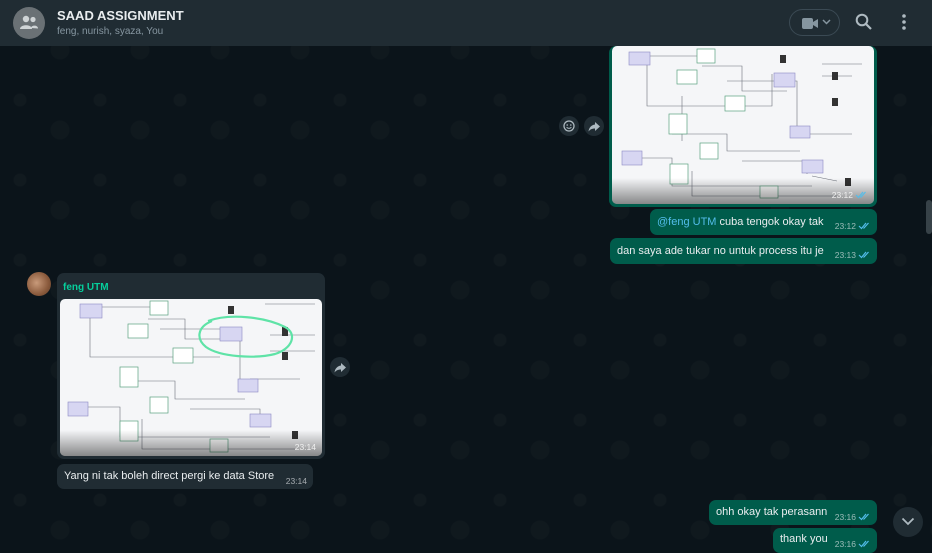  I want to click on message-image-outgoing: 23:12, so click(743, 126).